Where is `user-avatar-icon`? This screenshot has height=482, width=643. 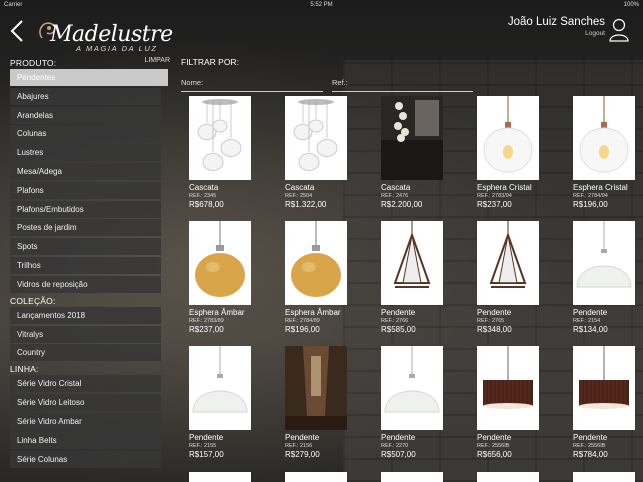 user-avatar-icon is located at coordinates (619, 30).